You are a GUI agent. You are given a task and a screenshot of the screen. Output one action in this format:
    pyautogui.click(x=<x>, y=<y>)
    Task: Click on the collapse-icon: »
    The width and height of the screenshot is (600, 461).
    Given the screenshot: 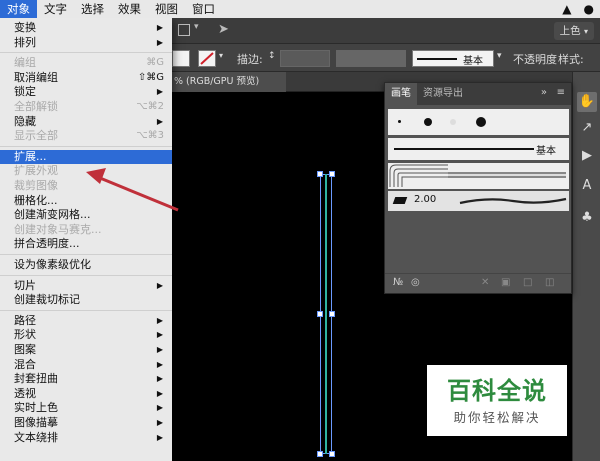 What is the action you would take?
    pyautogui.click(x=544, y=92)
    